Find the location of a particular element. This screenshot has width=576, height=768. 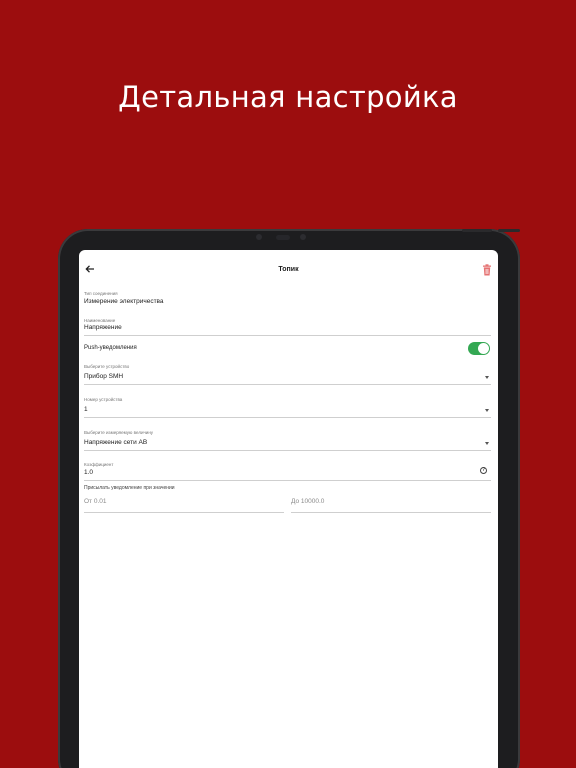

field-value: Измерение электричества is located at coordinates (124, 301).